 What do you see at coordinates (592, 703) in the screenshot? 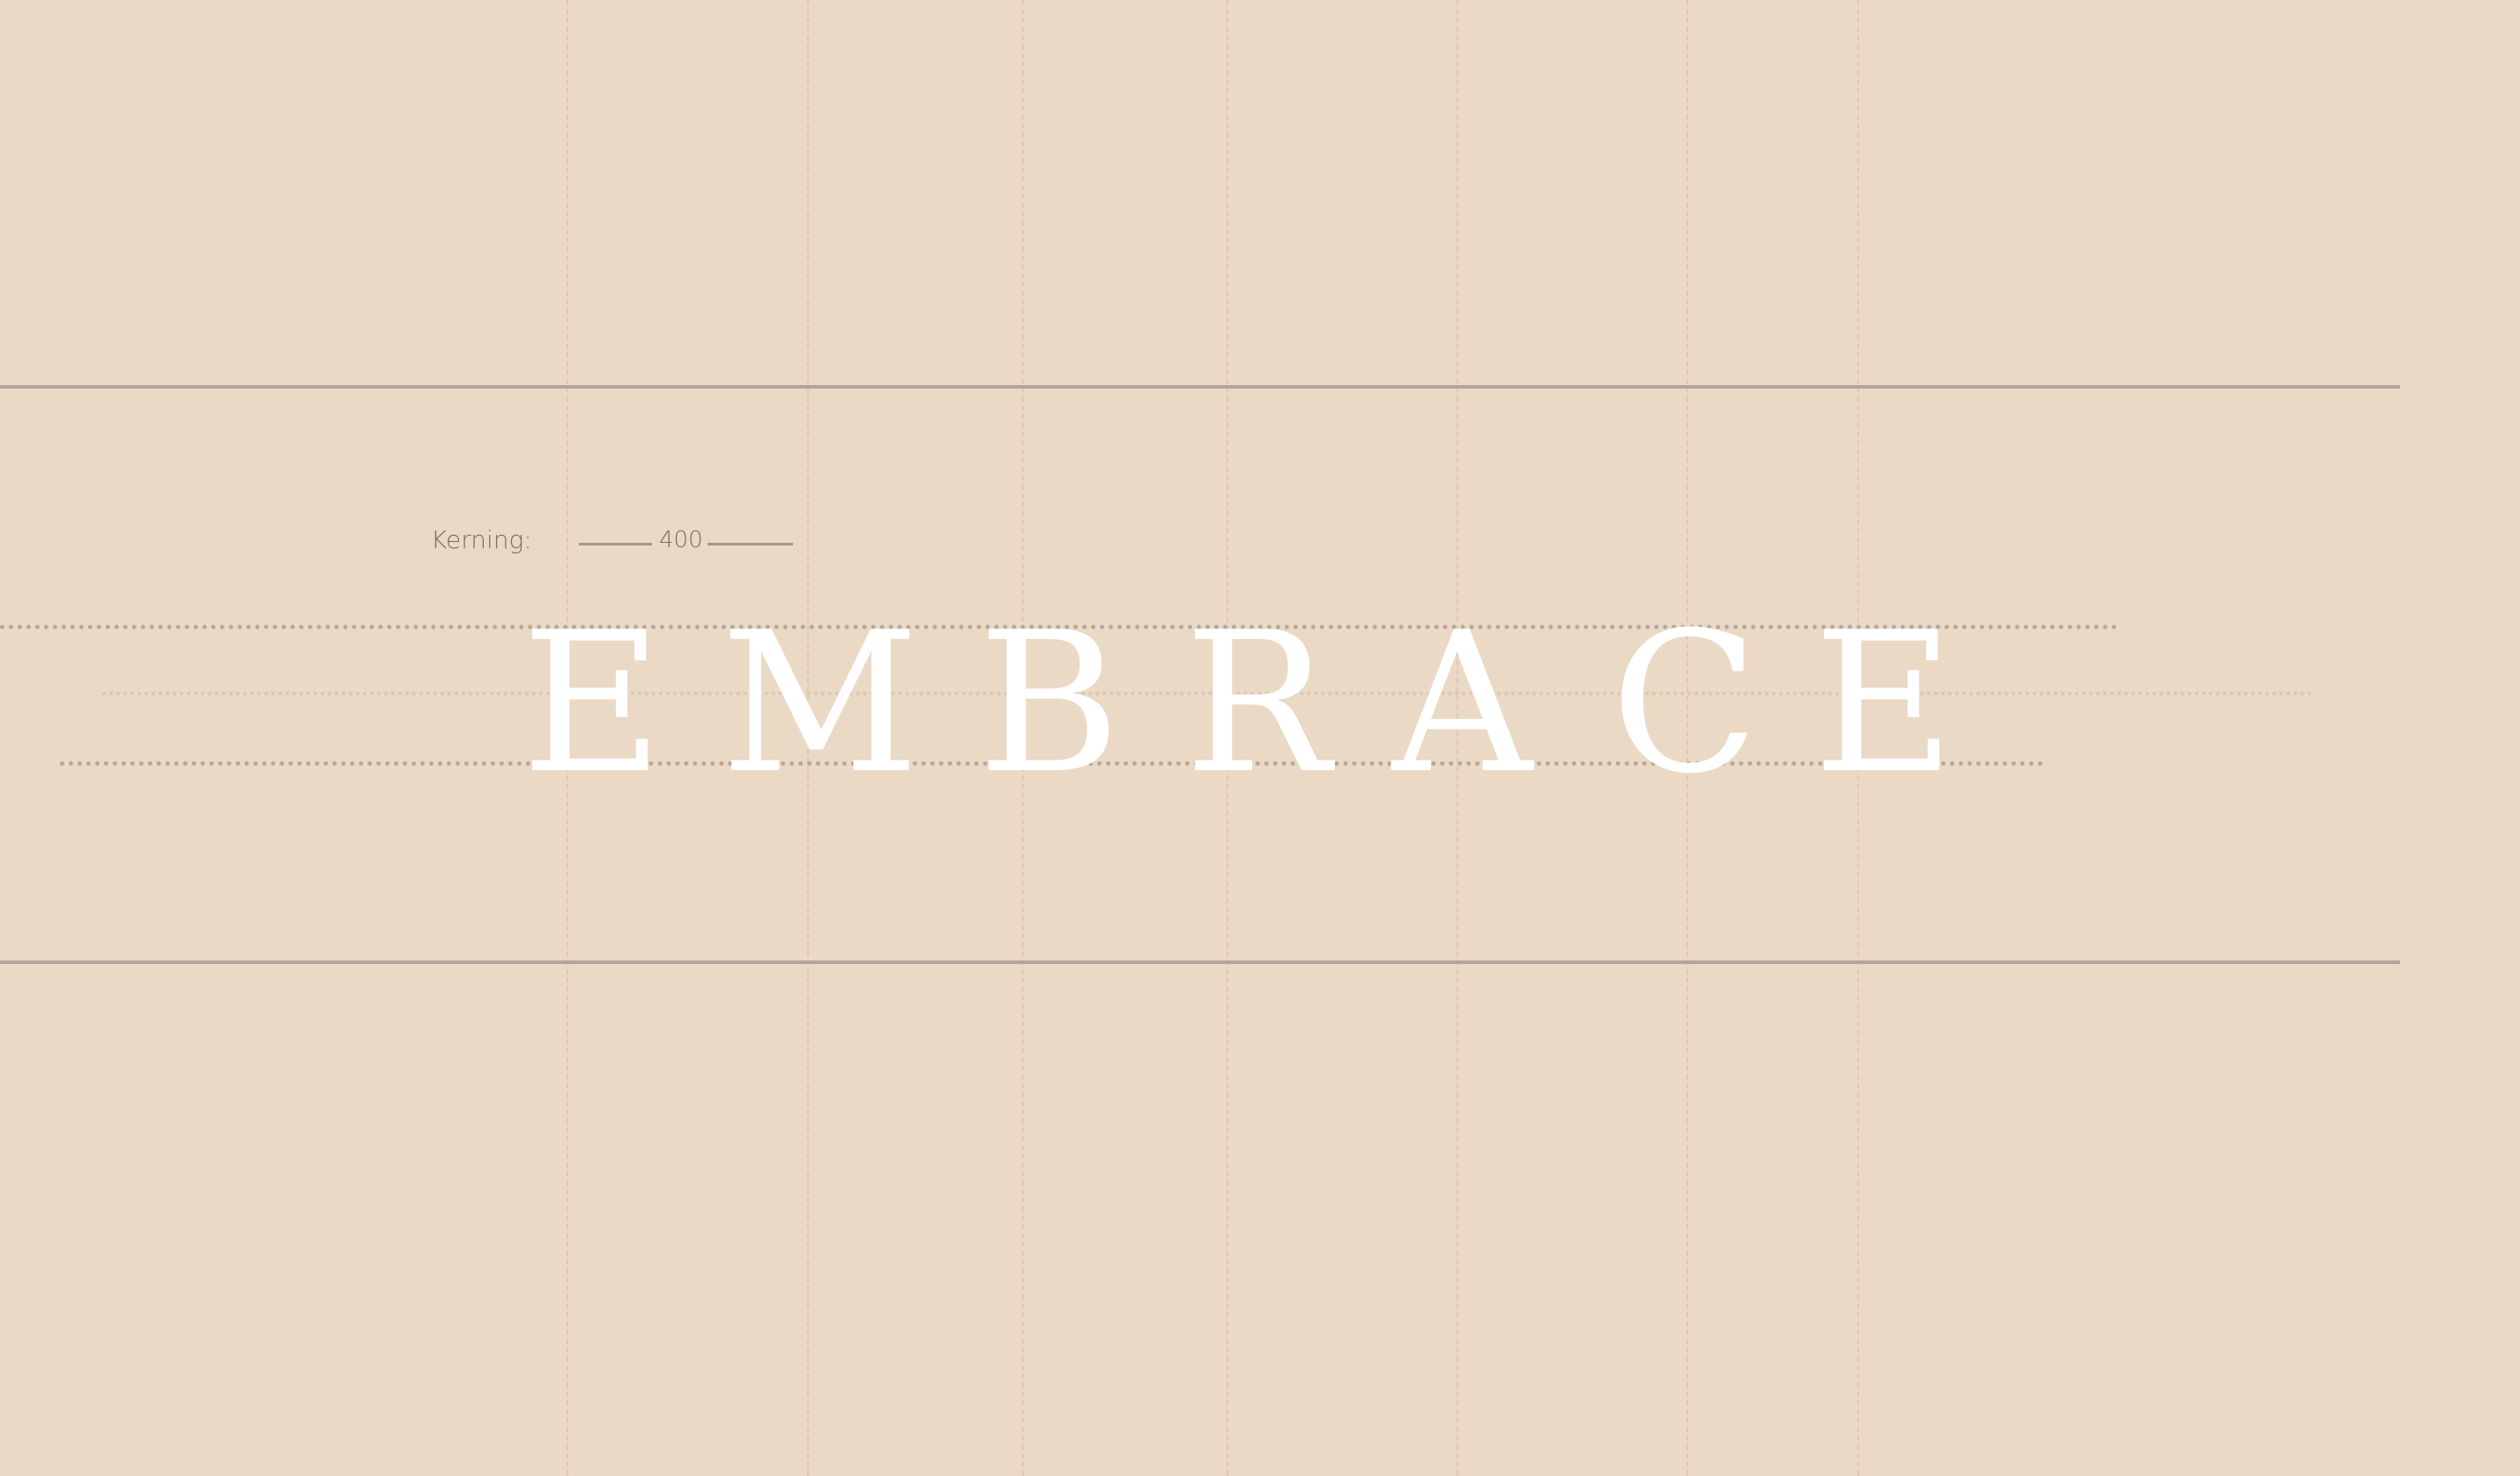
I see `letter-e: E` at bounding box center [592, 703].